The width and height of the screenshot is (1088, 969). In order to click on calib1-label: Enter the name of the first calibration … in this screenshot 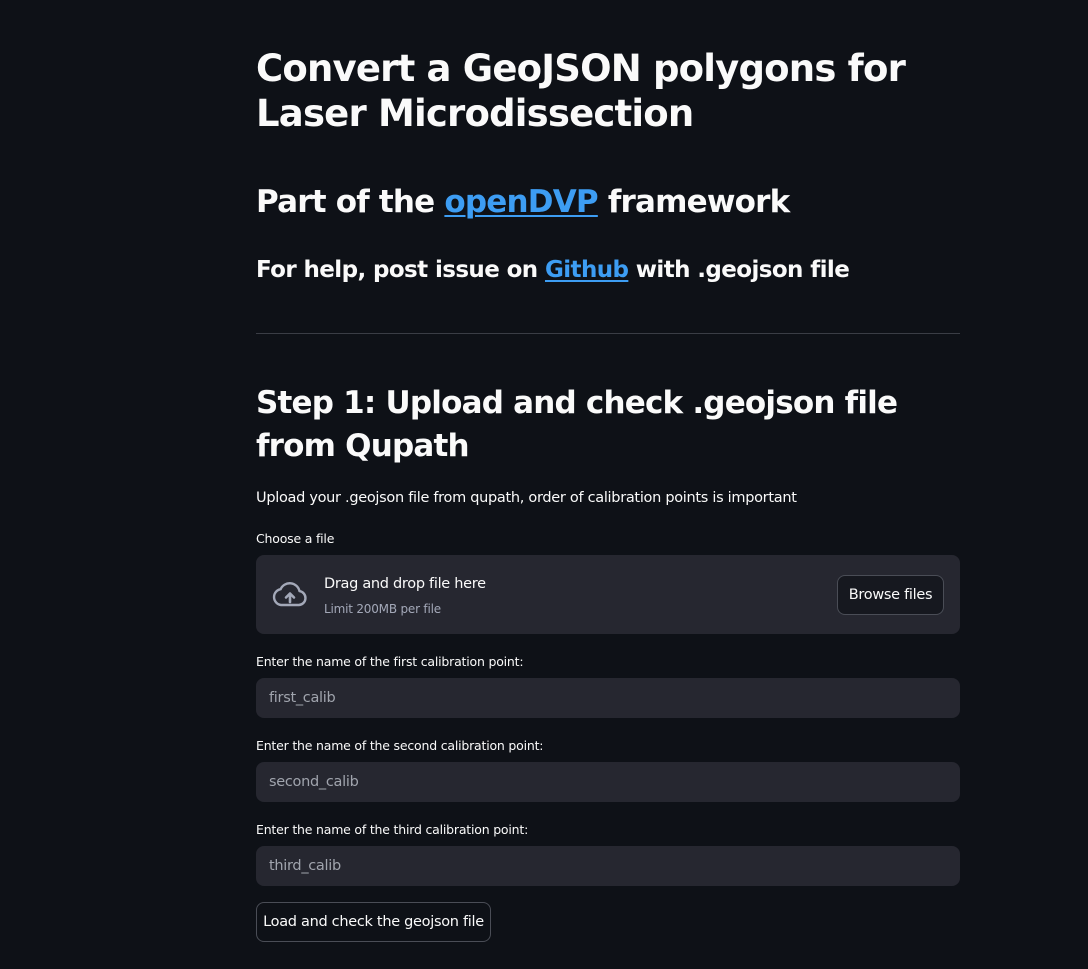, I will do `click(390, 661)`.